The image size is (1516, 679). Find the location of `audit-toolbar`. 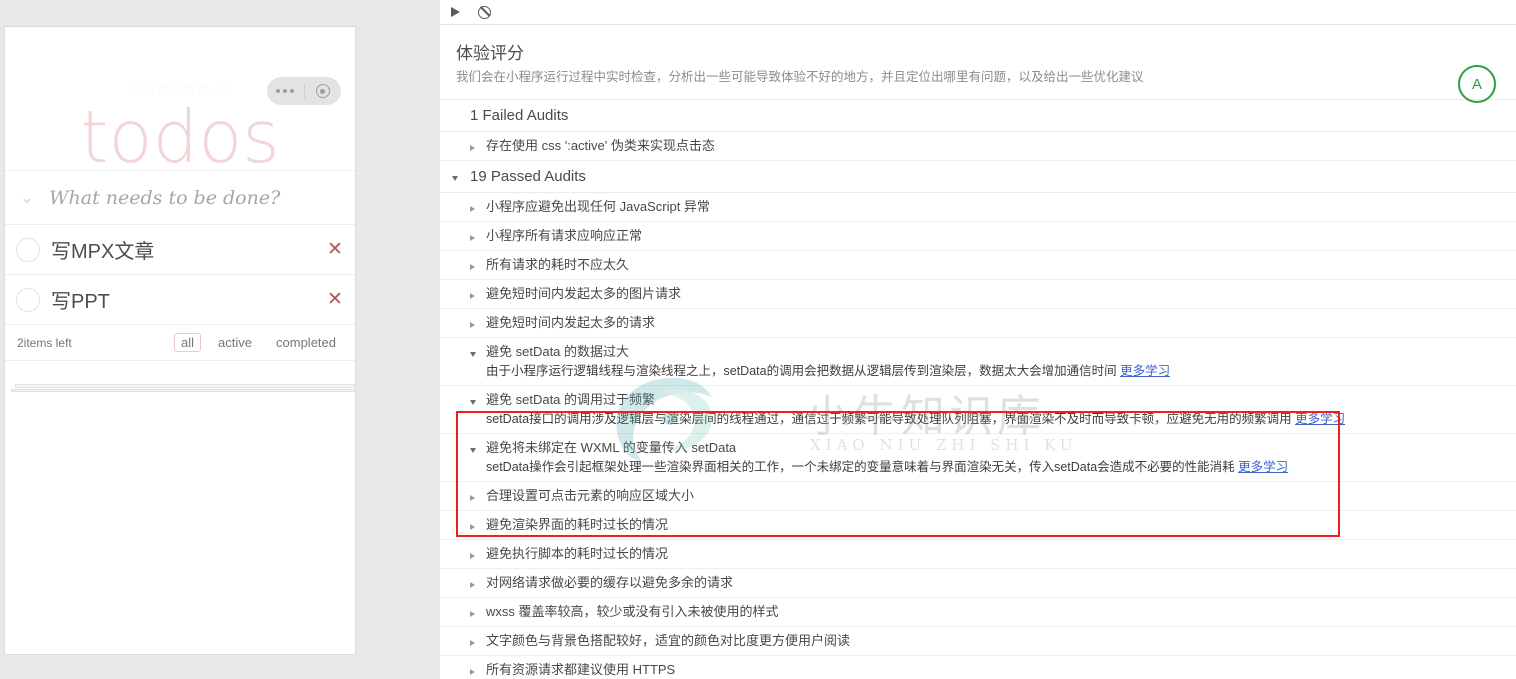

audit-toolbar is located at coordinates (978, 12).